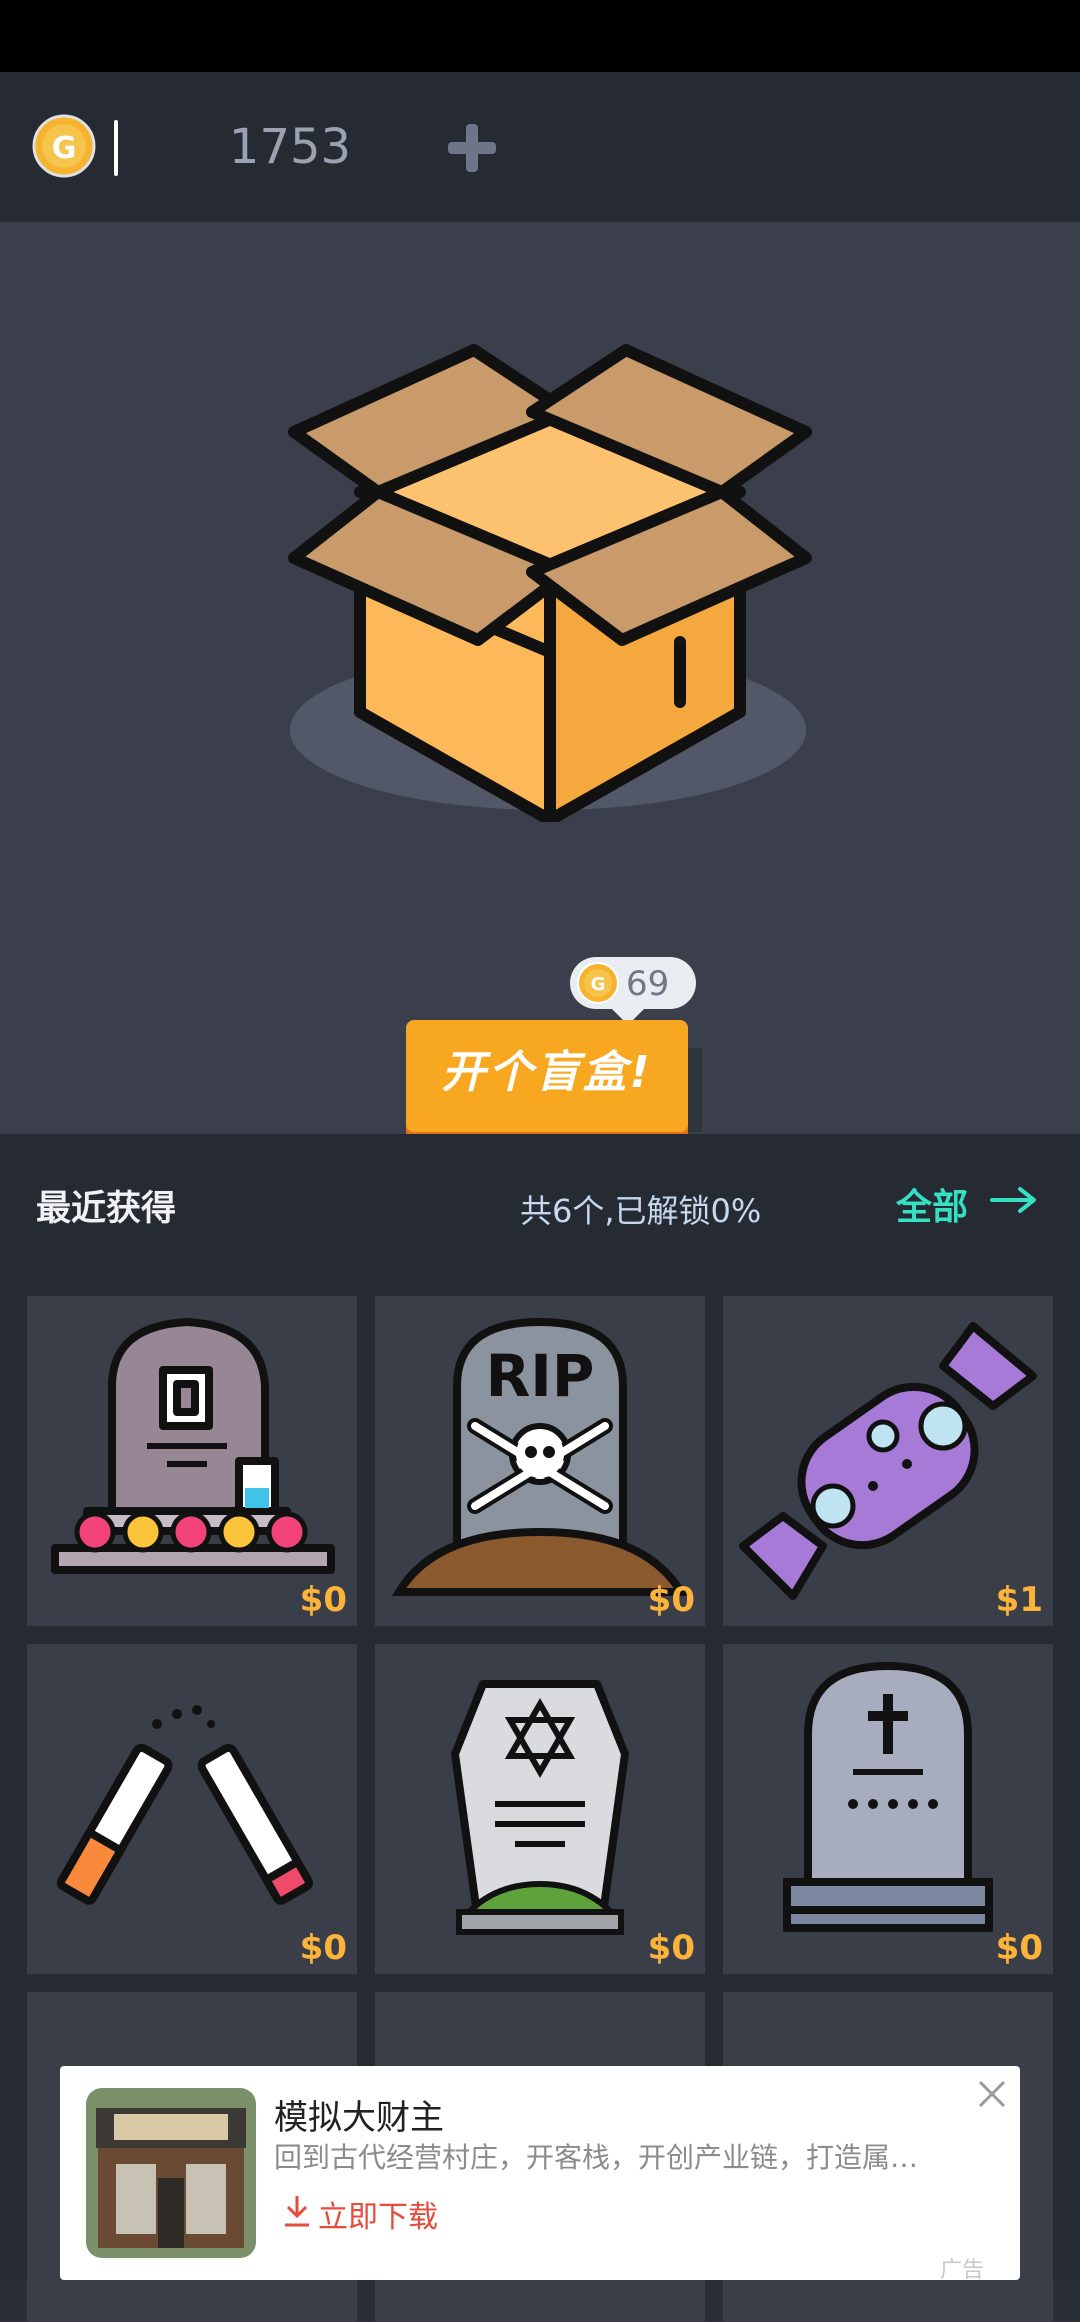  I want to click on item-price: $1, so click(1019, 1600).